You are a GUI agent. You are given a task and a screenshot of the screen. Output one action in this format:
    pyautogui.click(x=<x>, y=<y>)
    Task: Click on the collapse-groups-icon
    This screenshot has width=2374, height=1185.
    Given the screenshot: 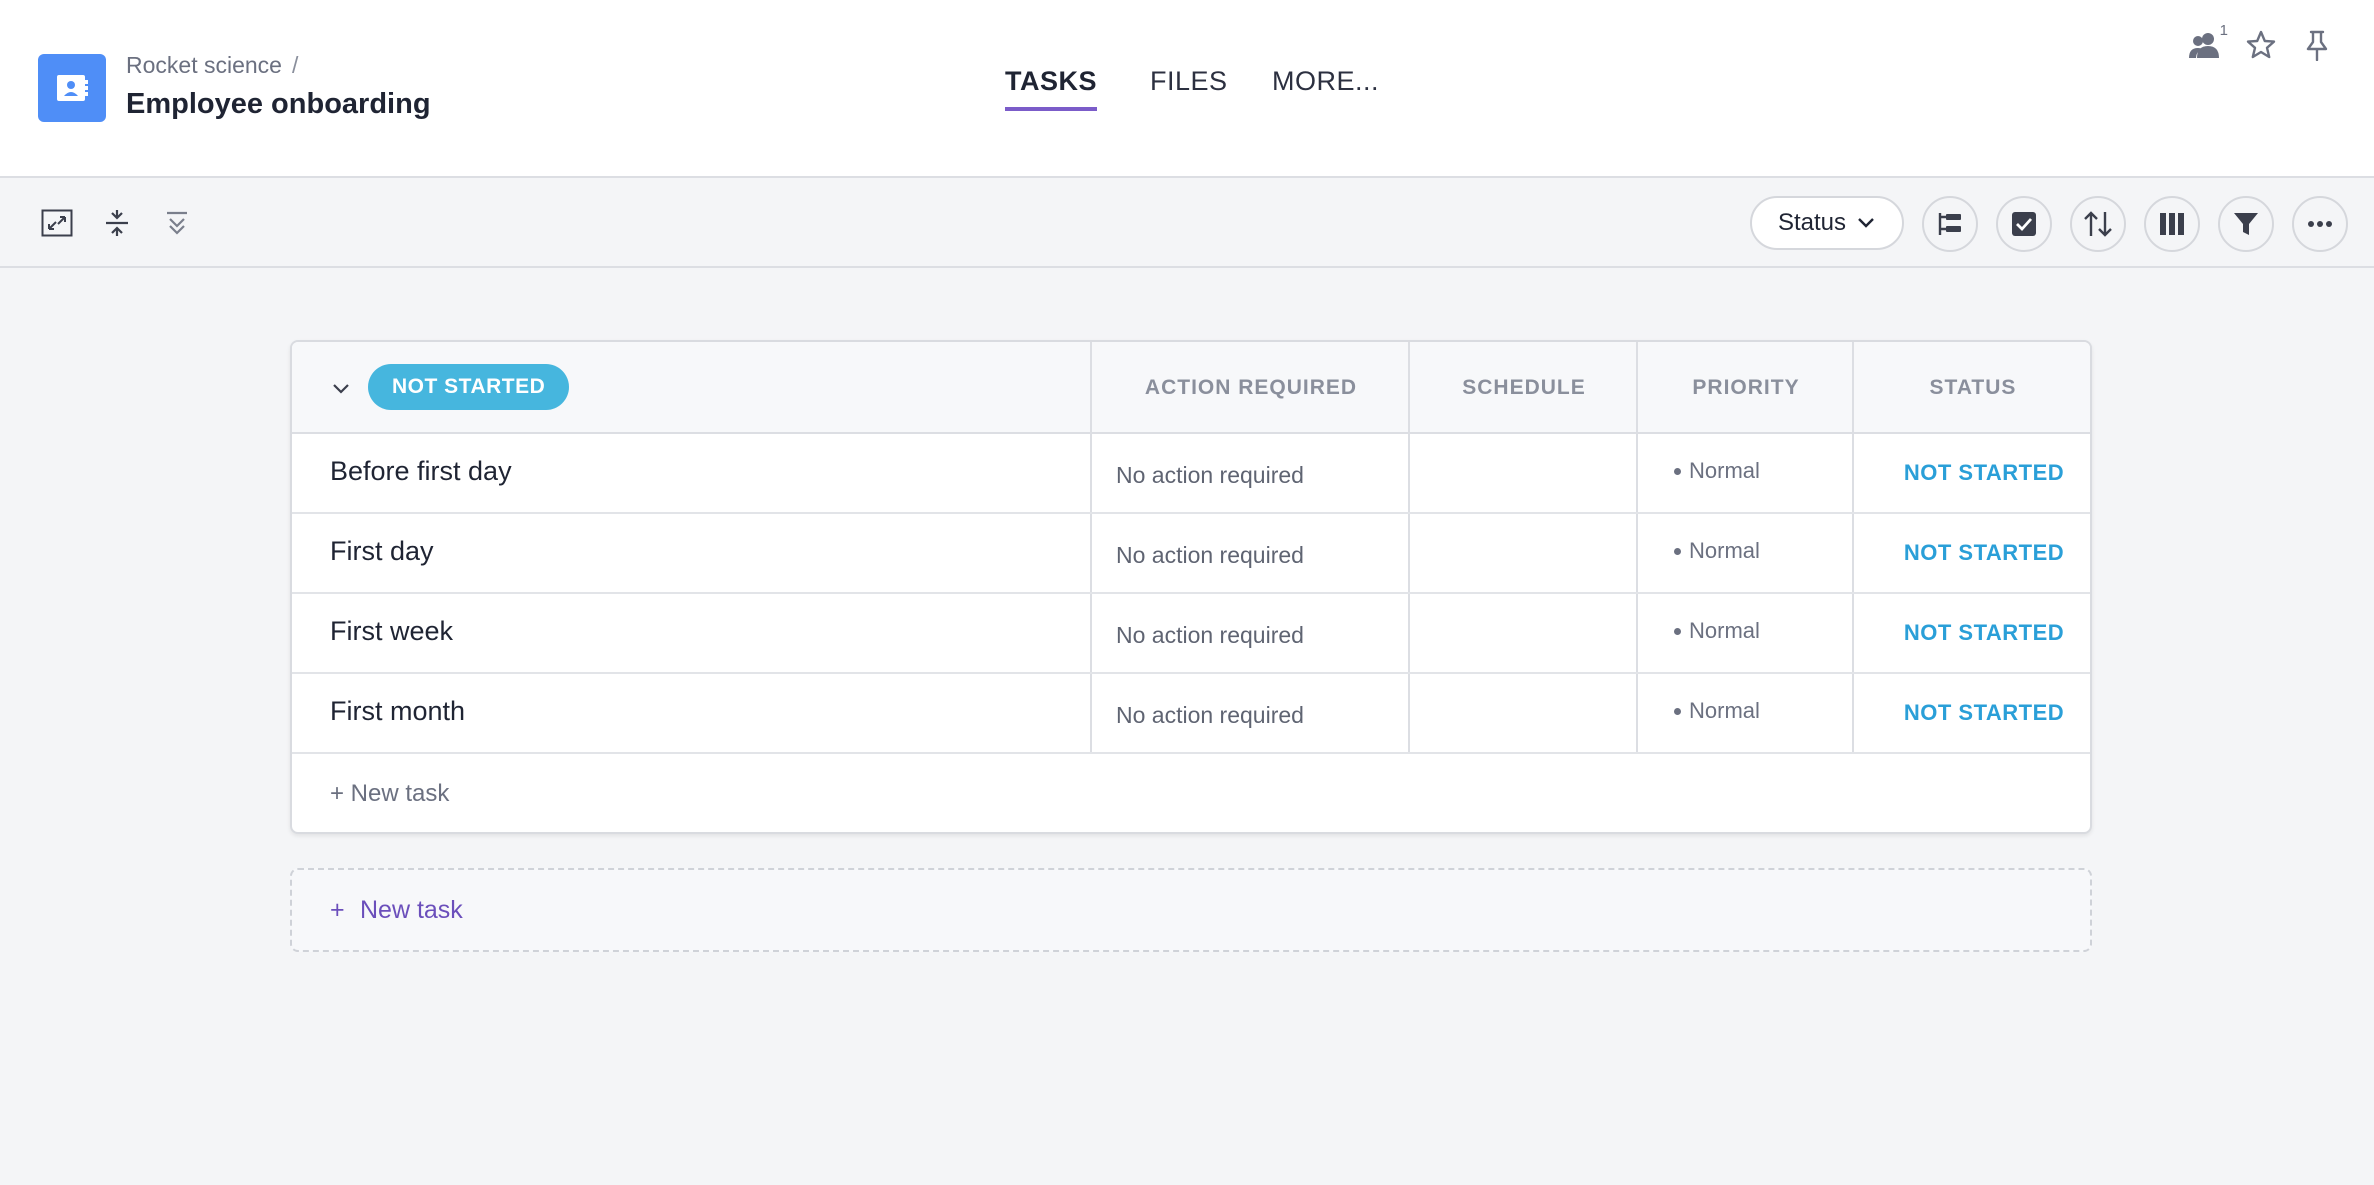 What is the action you would take?
    pyautogui.click(x=177, y=223)
    